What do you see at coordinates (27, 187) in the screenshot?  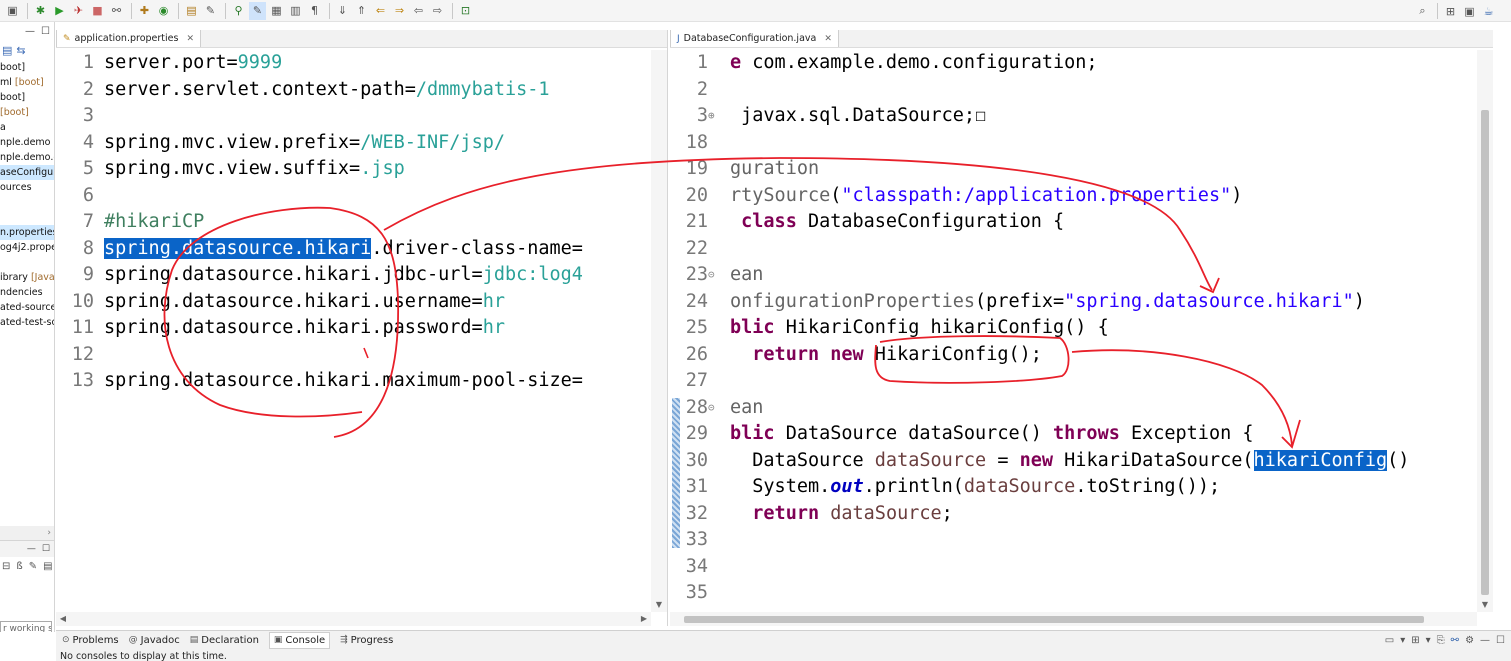 I see `tree-item: ources` at bounding box center [27, 187].